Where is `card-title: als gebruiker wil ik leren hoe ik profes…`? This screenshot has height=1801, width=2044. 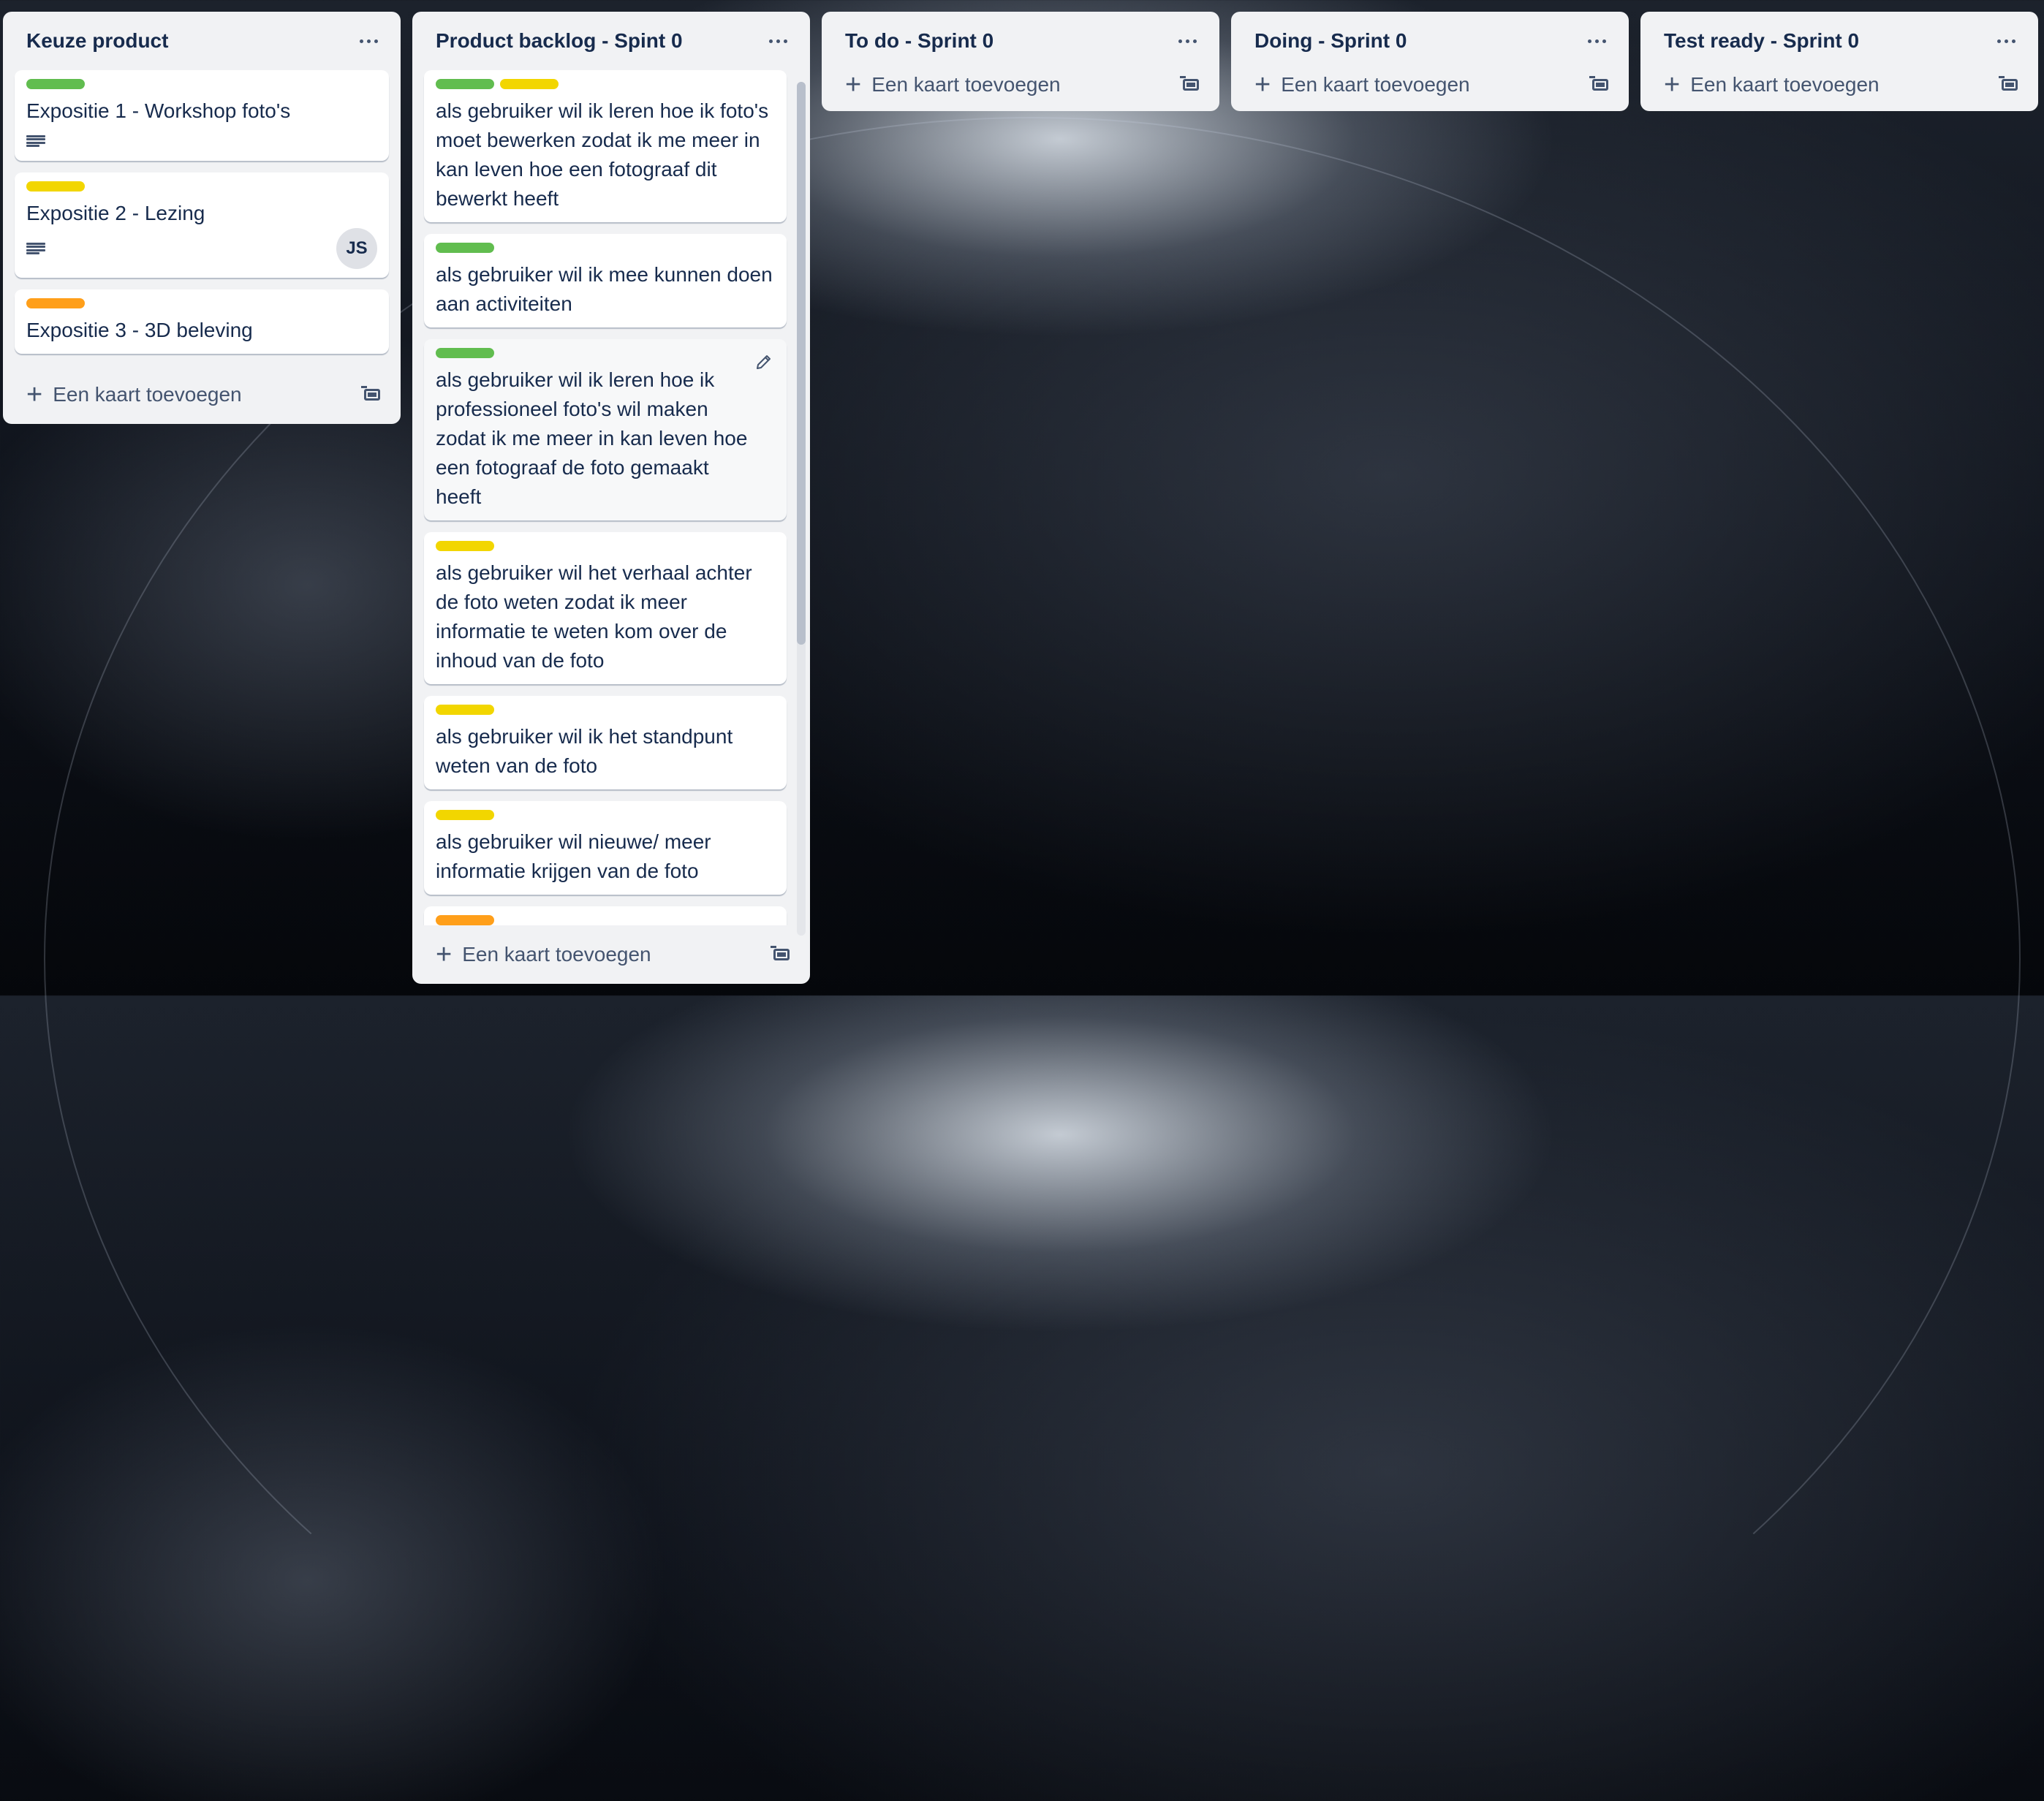
card-title: als gebruiker wil ik leren hoe ik profes… is located at coordinates (592, 438).